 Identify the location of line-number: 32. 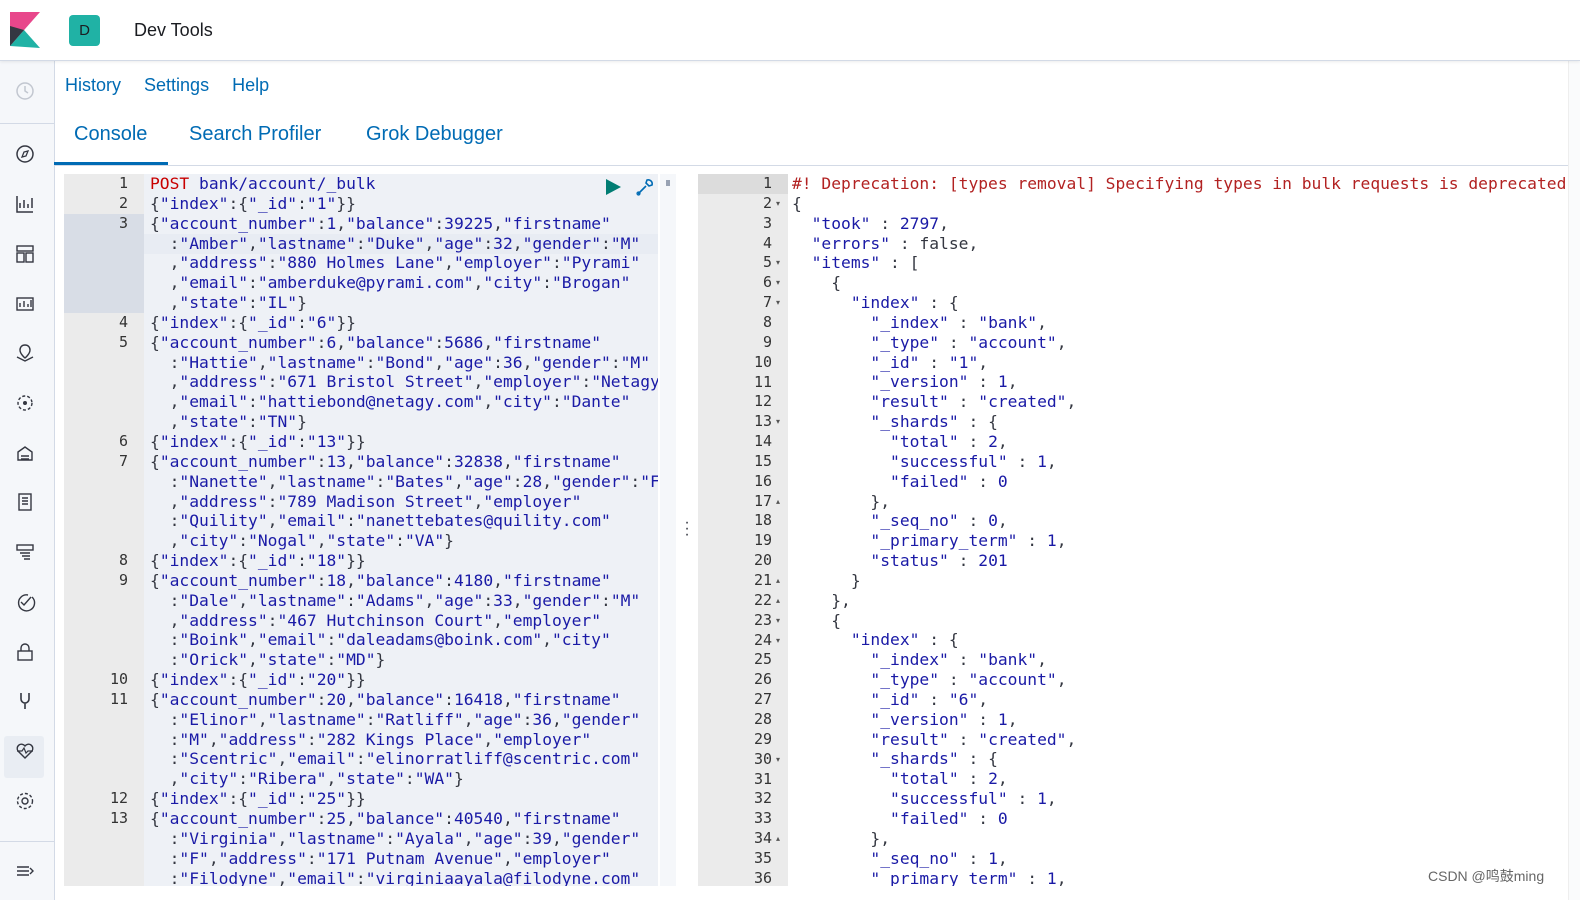
(762, 798).